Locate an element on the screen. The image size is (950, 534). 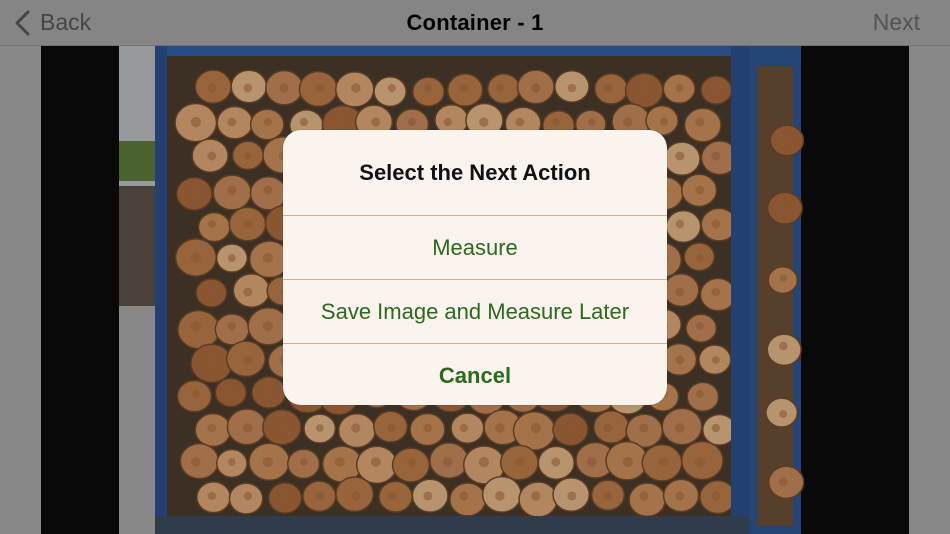
measure-button: Measure is located at coordinates (475, 247).